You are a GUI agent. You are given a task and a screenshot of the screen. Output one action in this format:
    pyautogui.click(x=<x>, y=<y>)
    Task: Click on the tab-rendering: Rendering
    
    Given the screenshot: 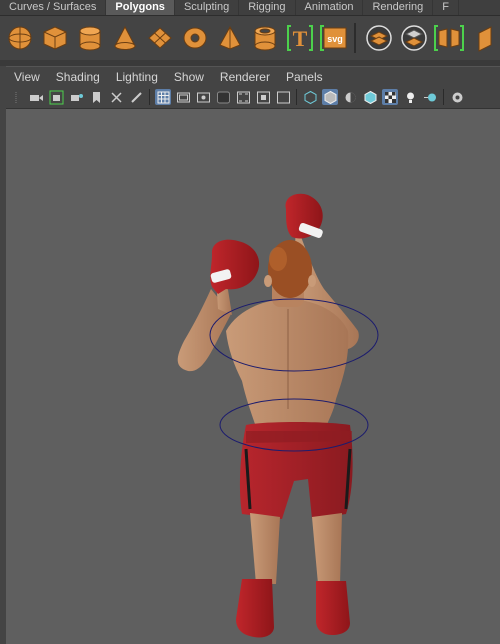 What is the action you would take?
    pyautogui.click(x=398, y=7)
    